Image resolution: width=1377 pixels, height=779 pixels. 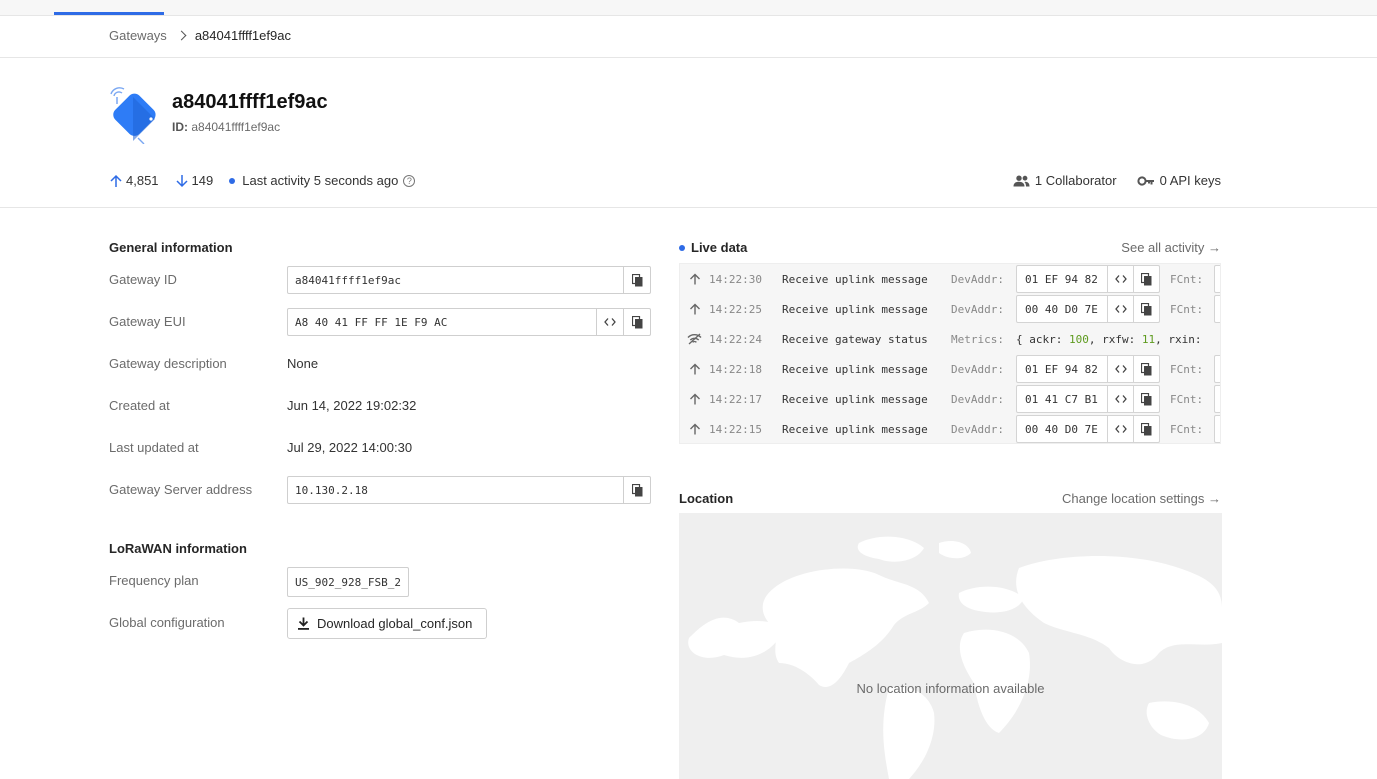 What do you see at coordinates (855, 339) in the screenshot?
I see `event-message: Receive gateway status` at bounding box center [855, 339].